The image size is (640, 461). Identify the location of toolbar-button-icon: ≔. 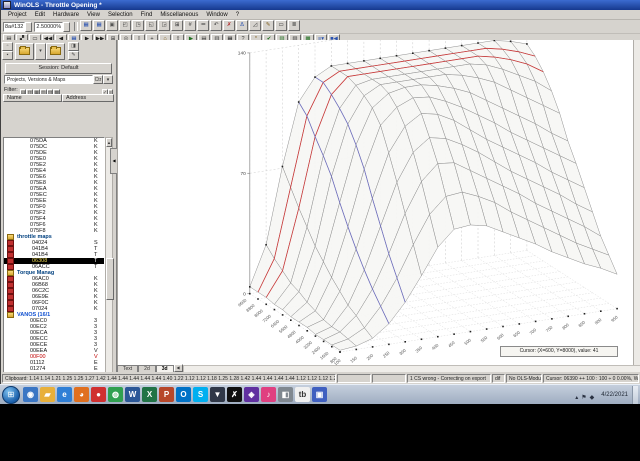
(203, 25).